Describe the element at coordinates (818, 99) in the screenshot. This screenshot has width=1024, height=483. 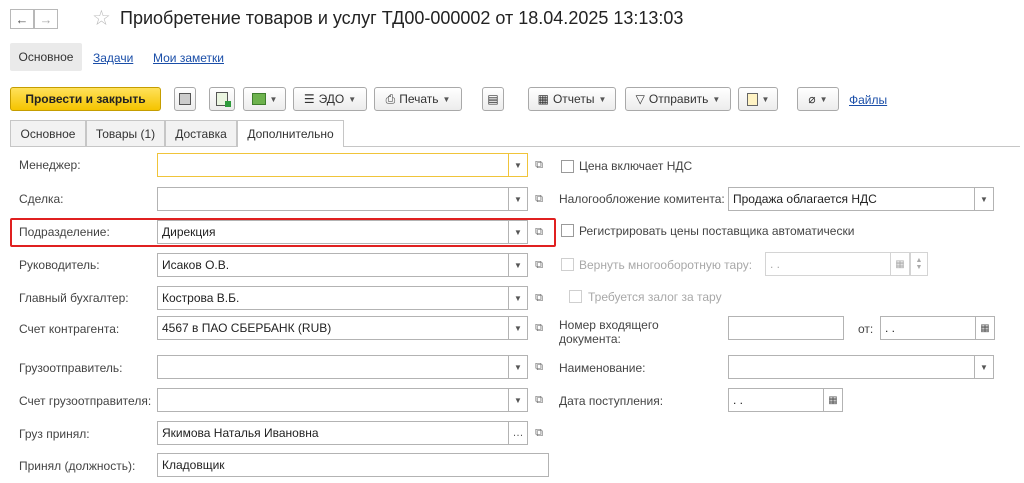
I see `attach-button: ⌀ ▼` at that location.